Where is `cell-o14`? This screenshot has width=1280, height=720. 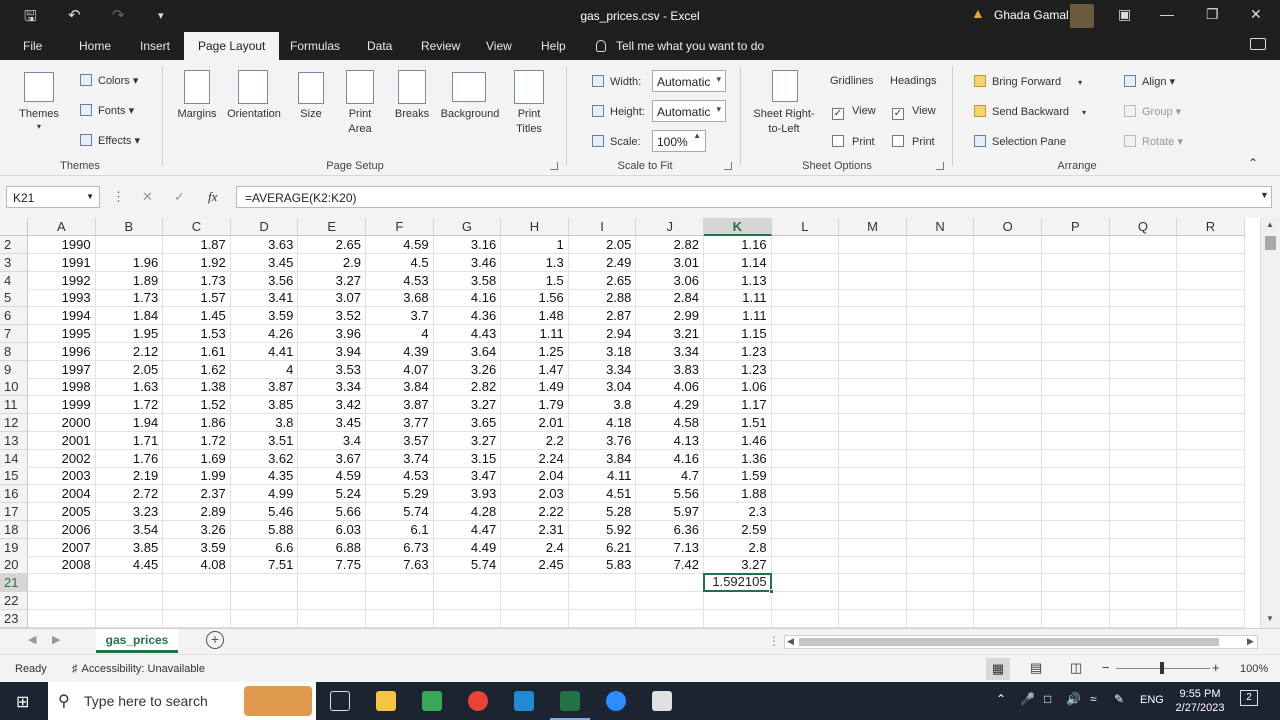 cell-o14 is located at coordinates (1008, 458).